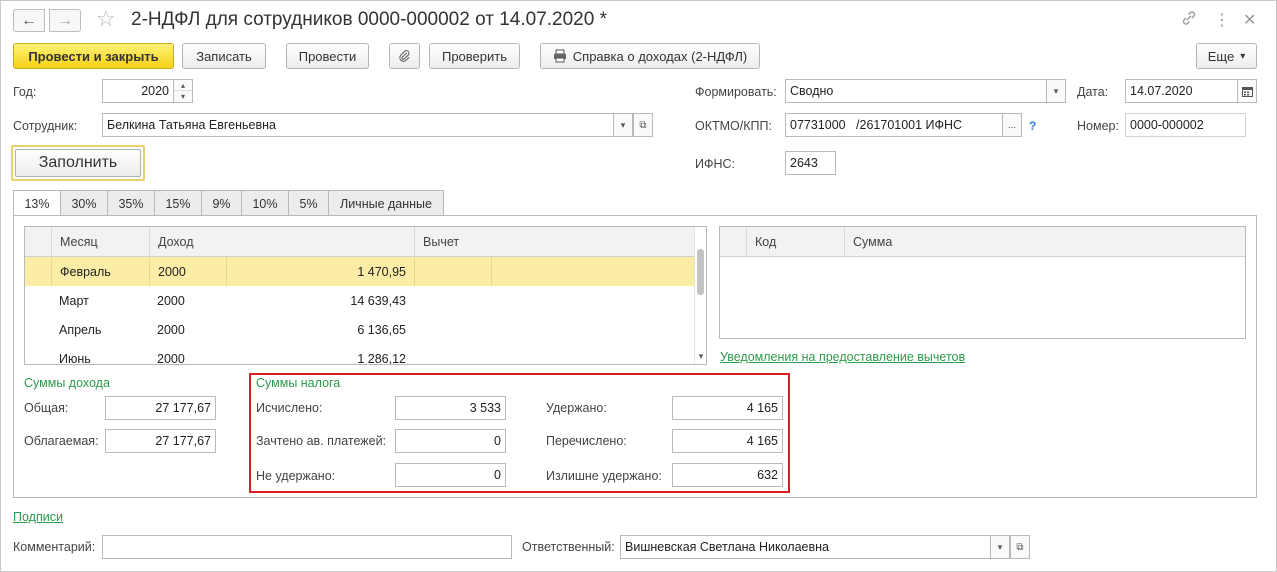  What do you see at coordinates (298, 383) in the screenshot?
I see `tax-sums-title: Суммы налога` at bounding box center [298, 383].